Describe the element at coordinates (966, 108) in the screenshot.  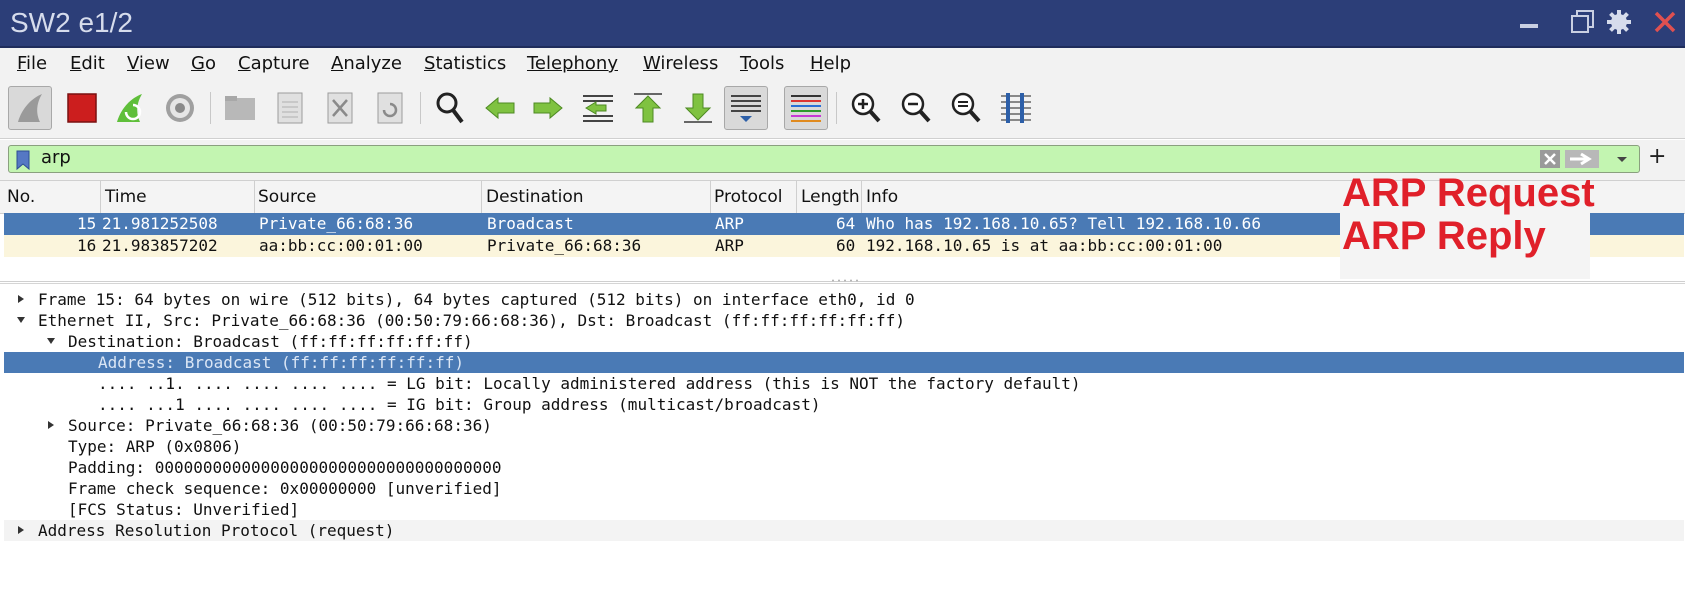
I see `zoom-normal-icon` at that location.